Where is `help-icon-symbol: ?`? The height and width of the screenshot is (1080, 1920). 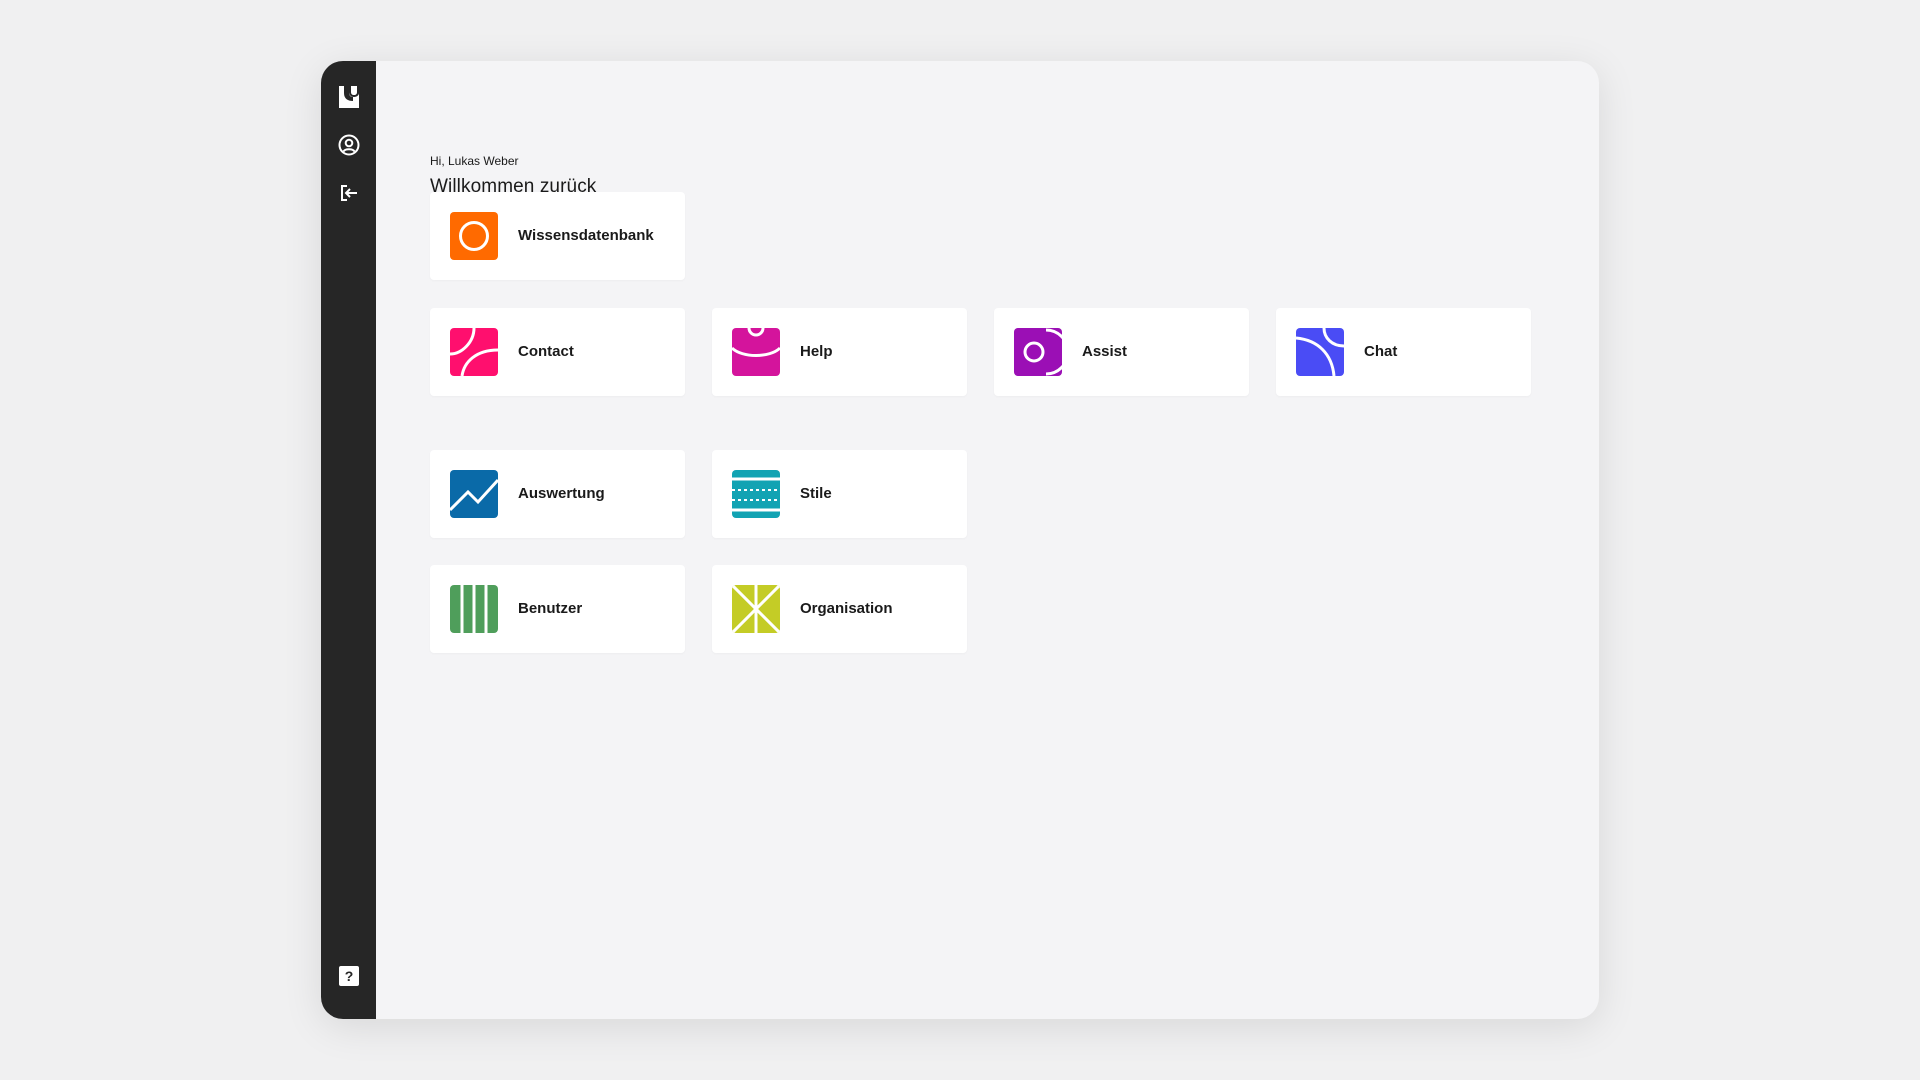 help-icon-symbol: ? is located at coordinates (349, 976).